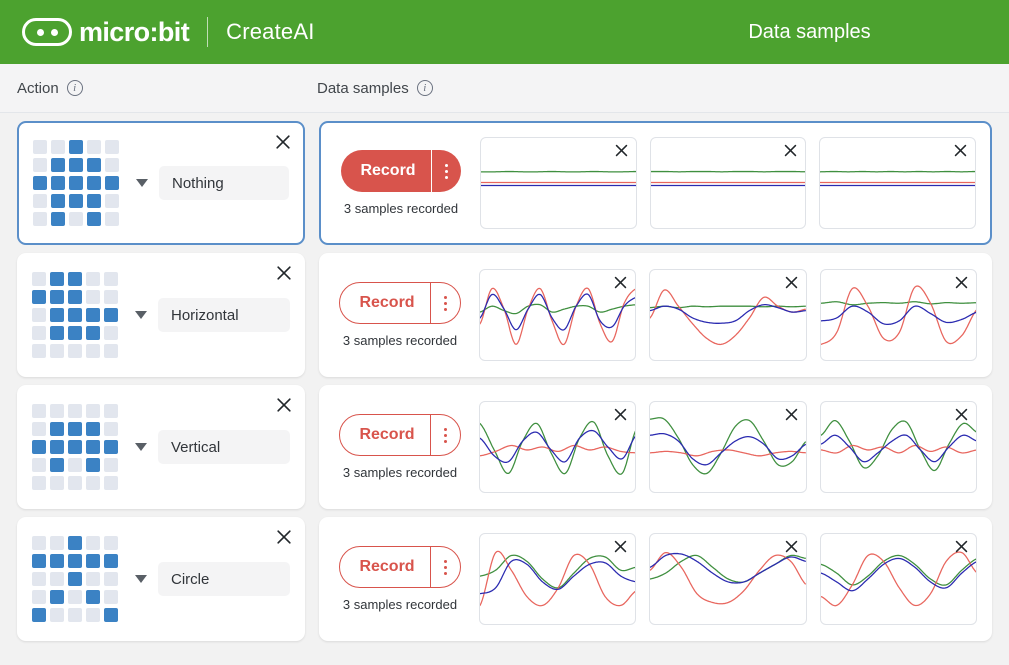  What do you see at coordinates (224, 315) in the screenshot?
I see `action-name-input: Horizontal` at bounding box center [224, 315].